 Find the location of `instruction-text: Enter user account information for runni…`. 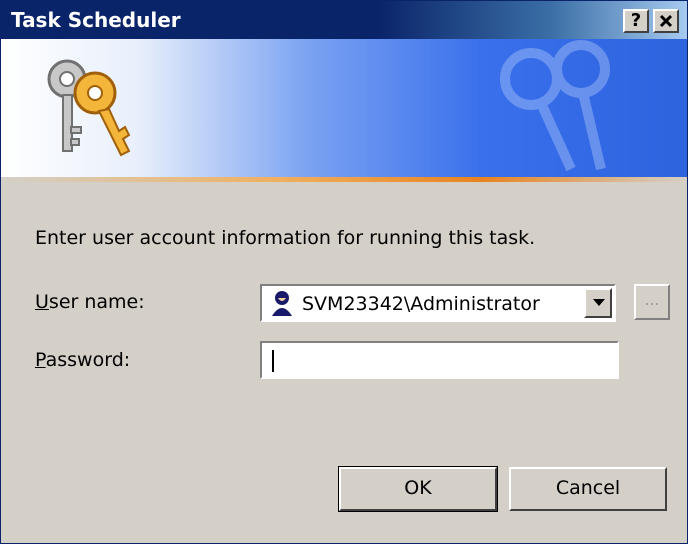

instruction-text: Enter user account information for runni… is located at coordinates (285, 238).